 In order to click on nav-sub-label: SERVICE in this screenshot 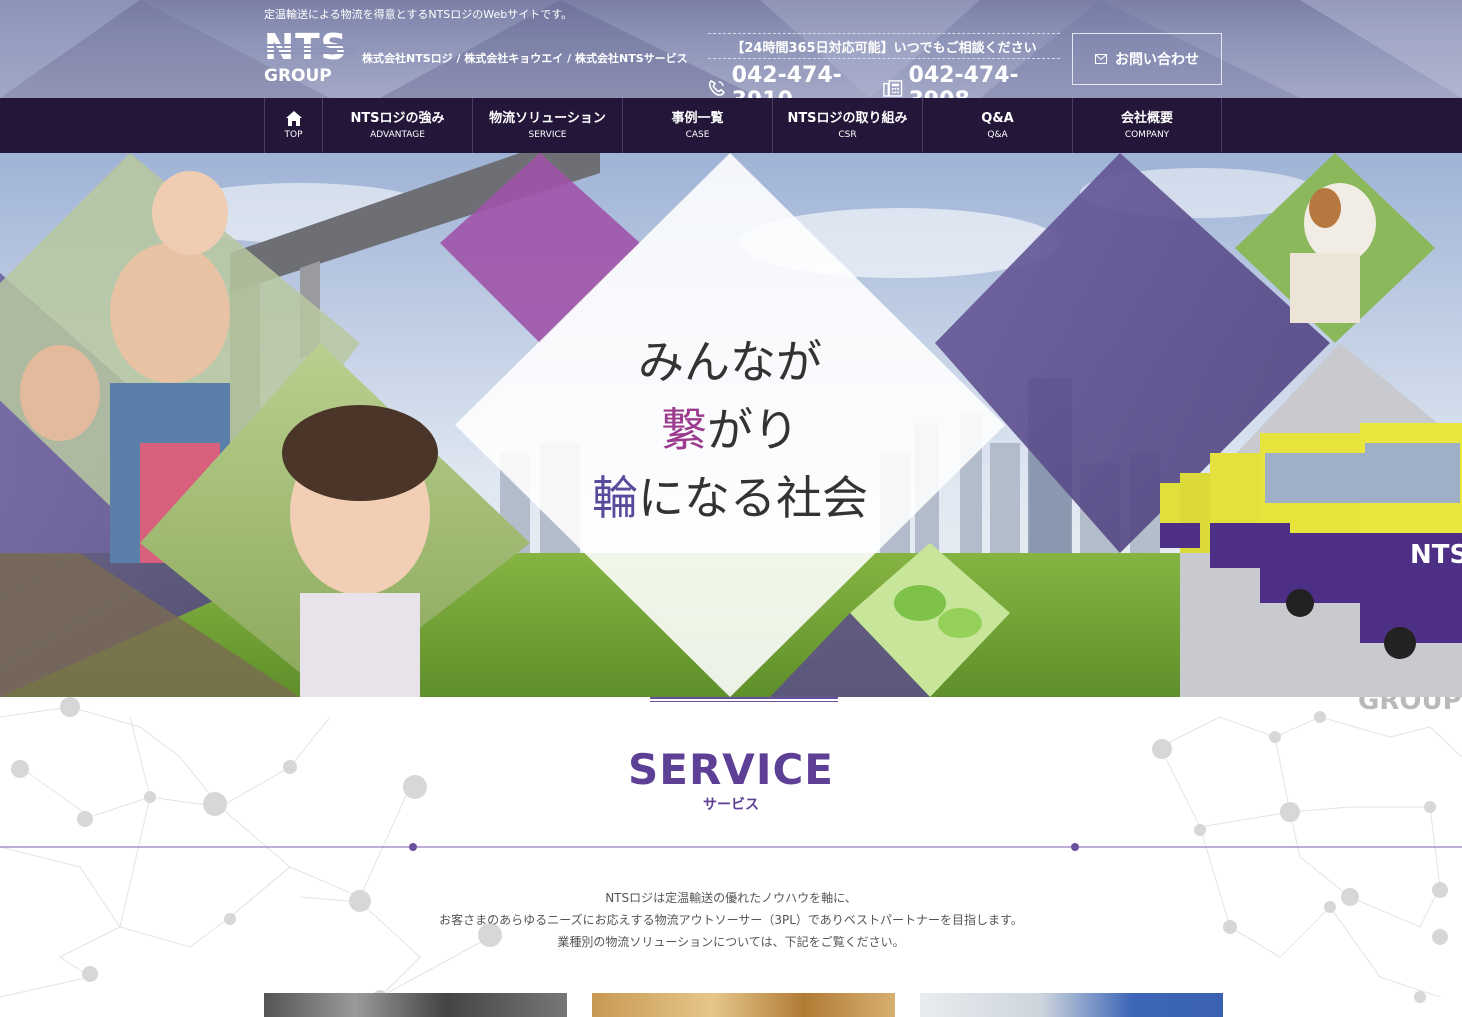, I will do `click(547, 134)`.